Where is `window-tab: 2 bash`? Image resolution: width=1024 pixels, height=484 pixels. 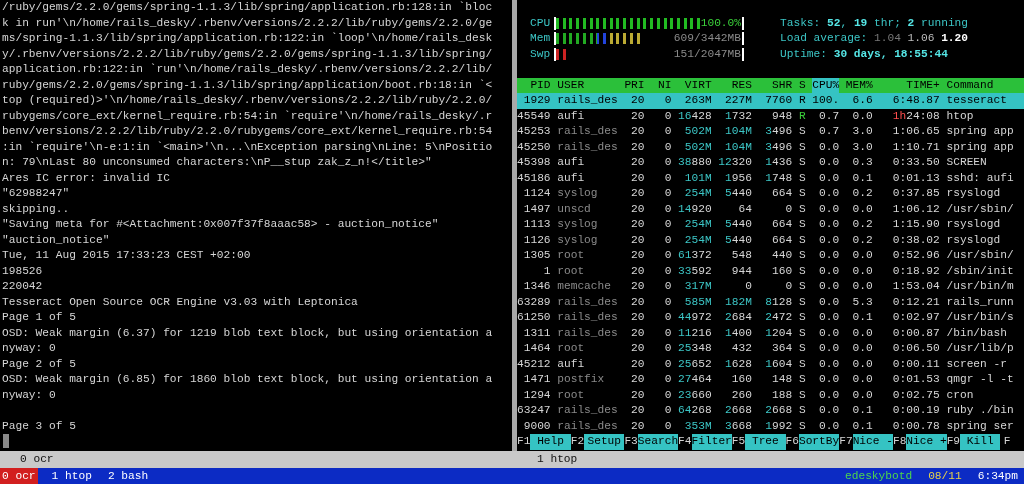
window-tab: 2 bash is located at coordinates (128, 476).